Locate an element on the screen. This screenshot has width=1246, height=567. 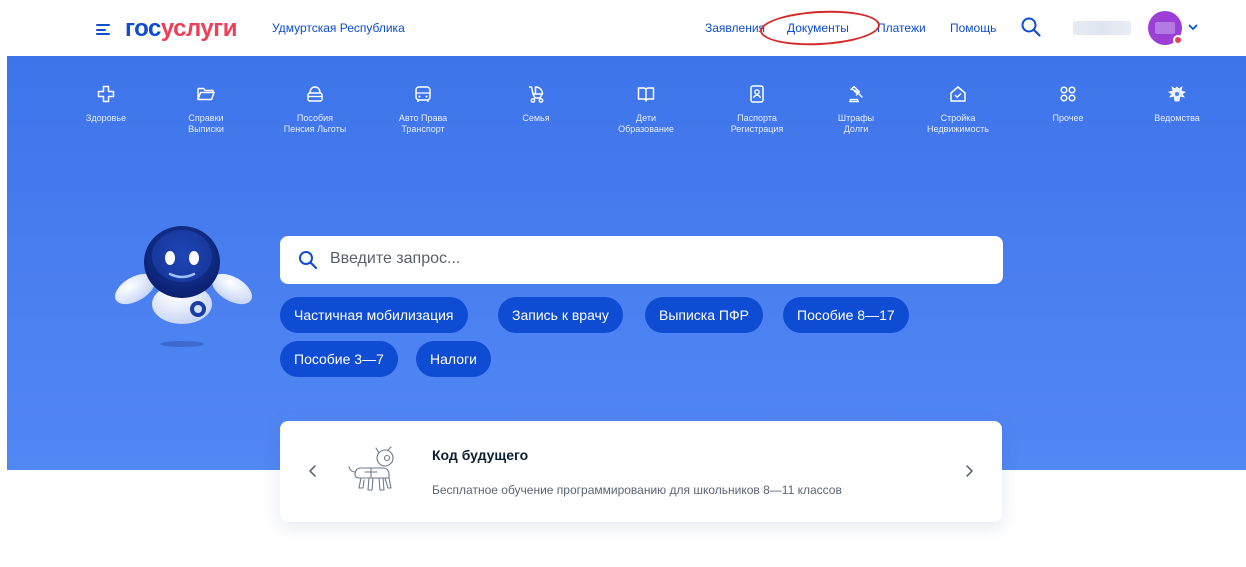
robot-dog-icon is located at coordinates (371, 468).